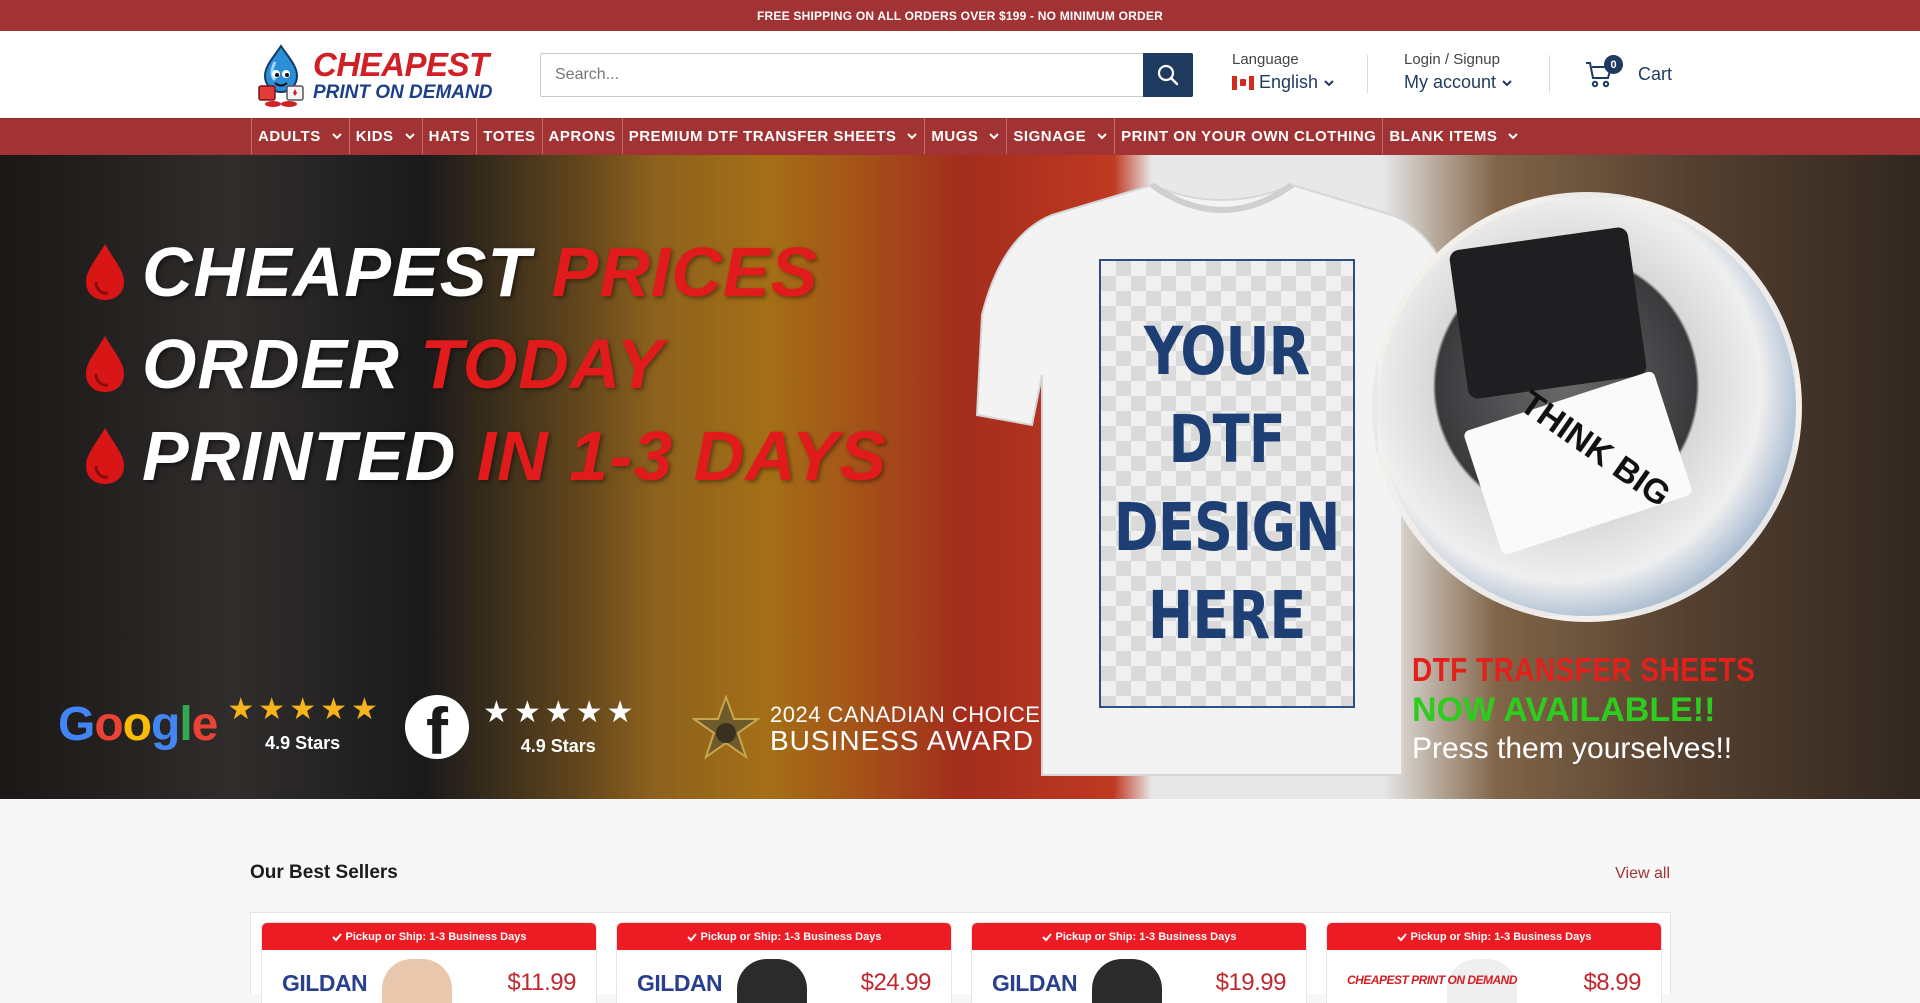 This screenshot has height=1003, width=1920. Describe the element at coordinates (1367, 74) in the screenshot. I see `header-divider` at that location.